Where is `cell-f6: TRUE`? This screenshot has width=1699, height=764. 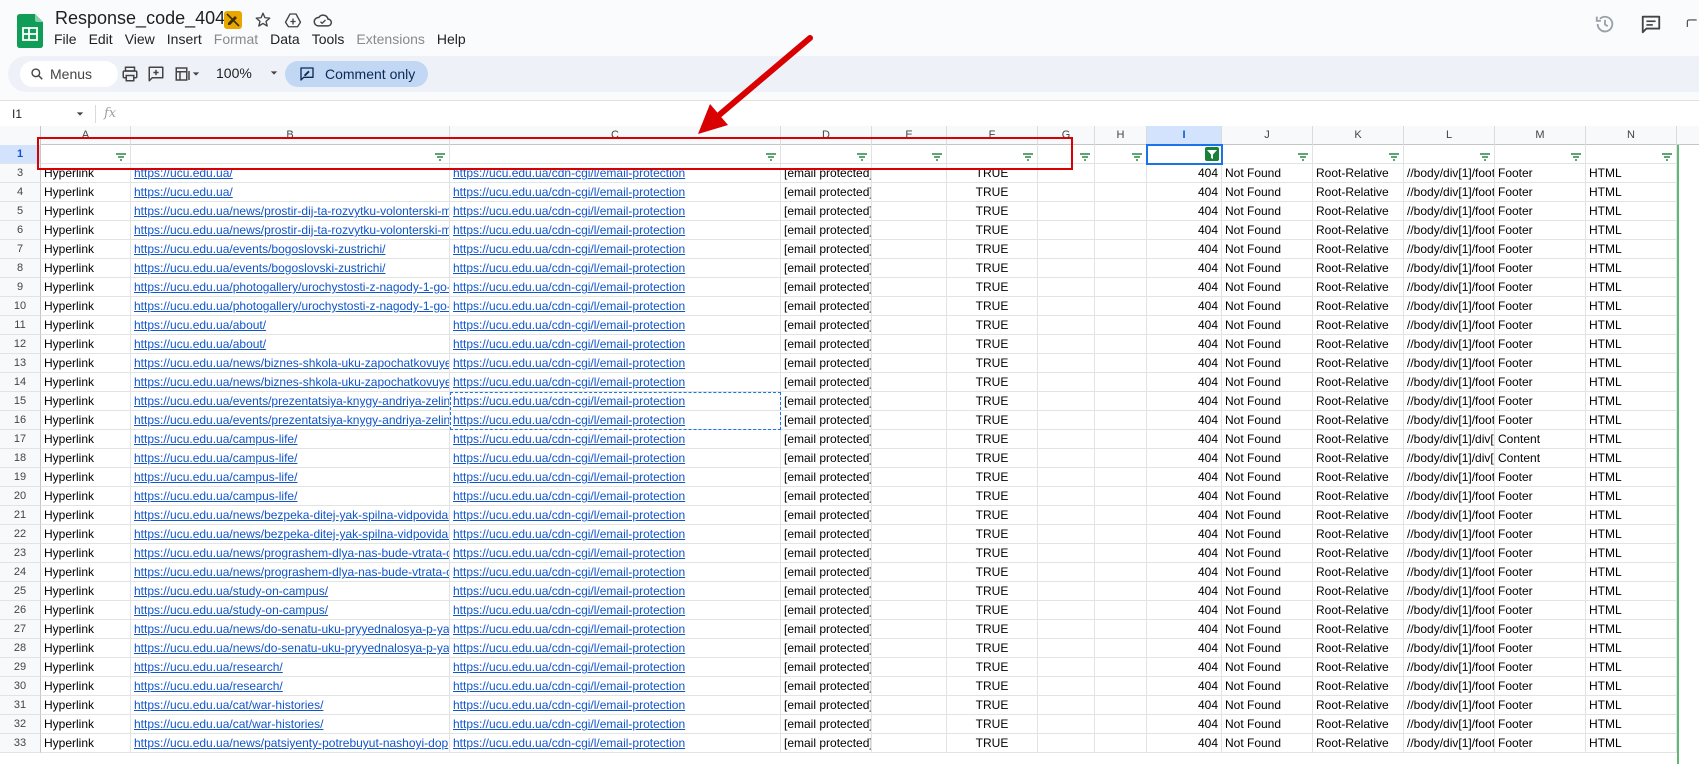
cell-f6: TRUE is located at coordinates (992, 230).